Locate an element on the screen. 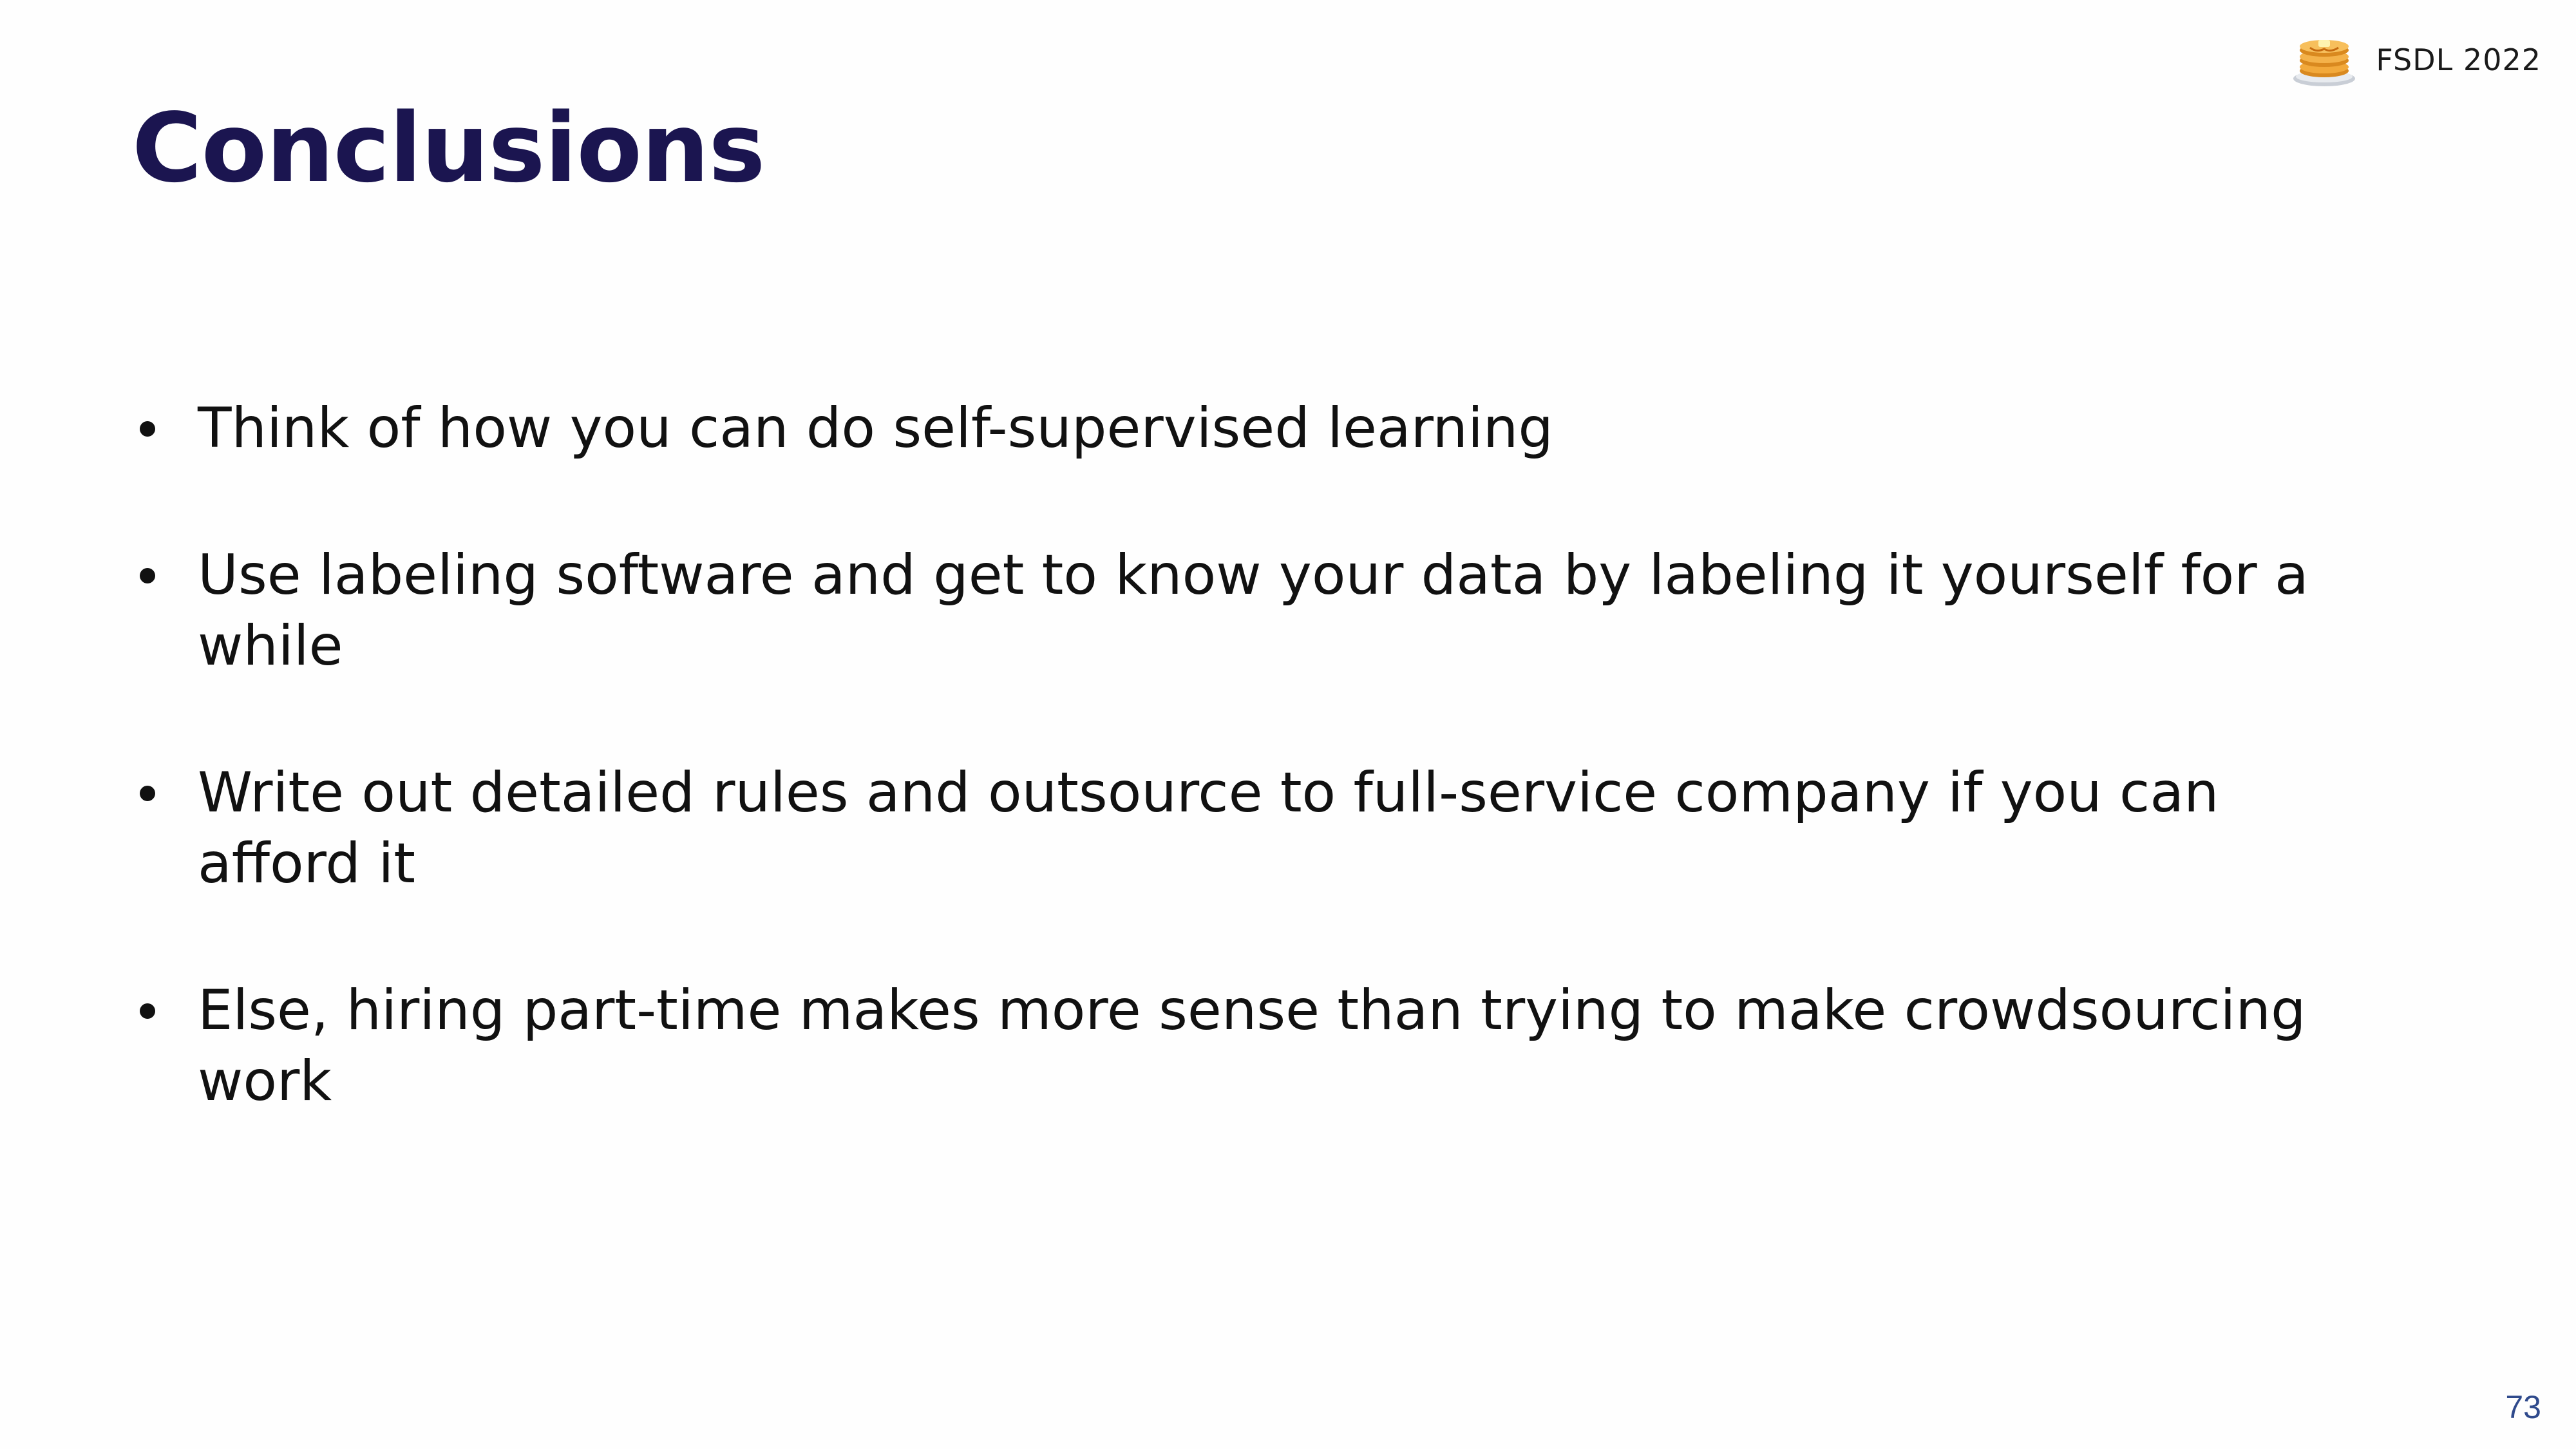 This screenshot has height=1449, width=2576. brand-label: FSDL 2022 is located at coordinates (2458, 60).